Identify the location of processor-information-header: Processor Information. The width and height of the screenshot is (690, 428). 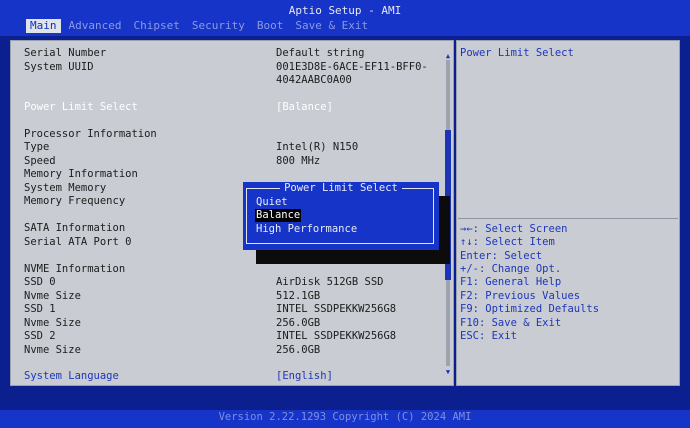
(90, 134).